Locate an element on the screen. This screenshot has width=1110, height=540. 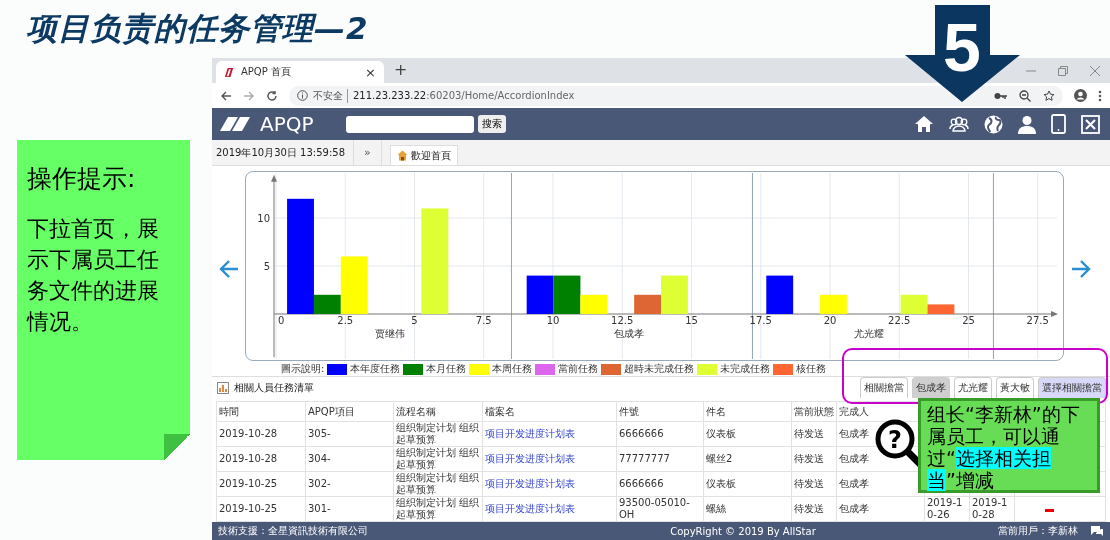
scale-label: 20 is located at coordinates (830, 320).